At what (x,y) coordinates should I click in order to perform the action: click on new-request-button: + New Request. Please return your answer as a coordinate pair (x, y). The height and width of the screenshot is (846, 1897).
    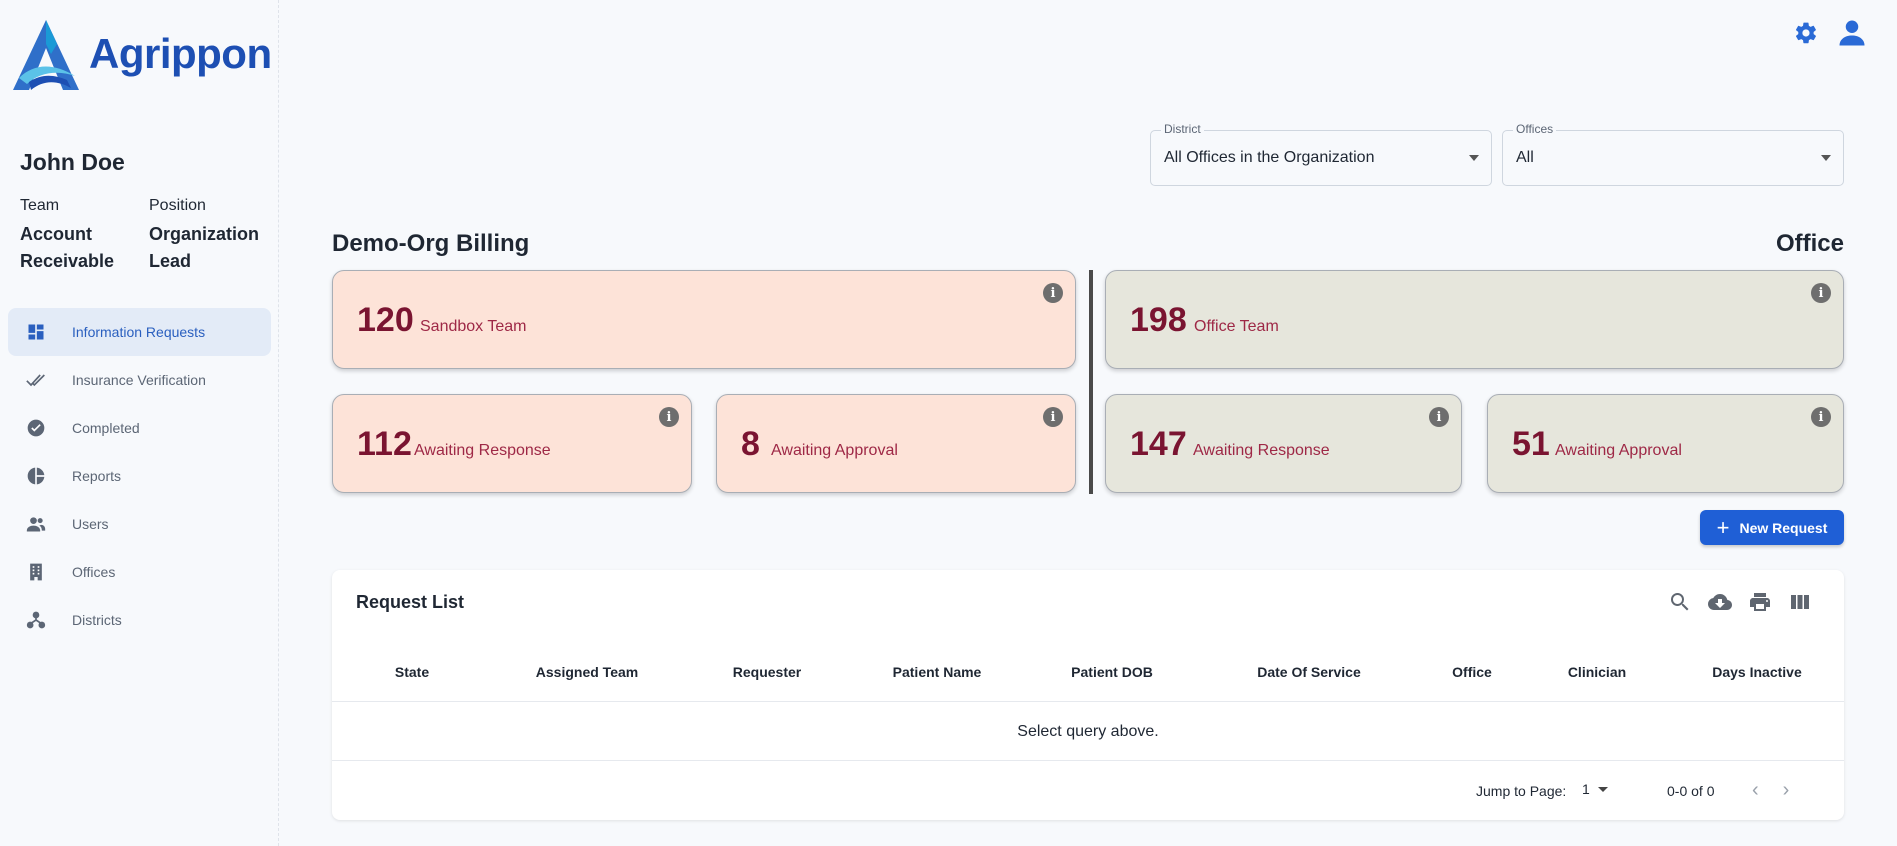
    Looking at the image, I should click on (1772, 527).